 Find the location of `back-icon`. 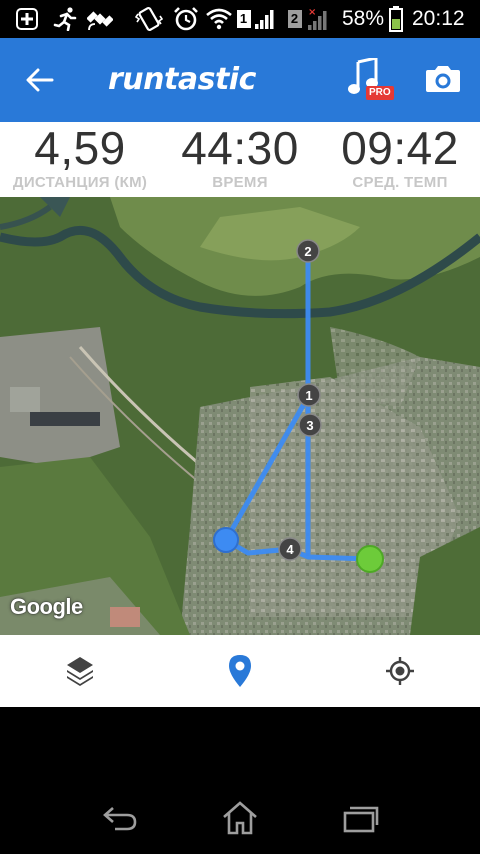

back-icon is located at coordinates (120, 819).